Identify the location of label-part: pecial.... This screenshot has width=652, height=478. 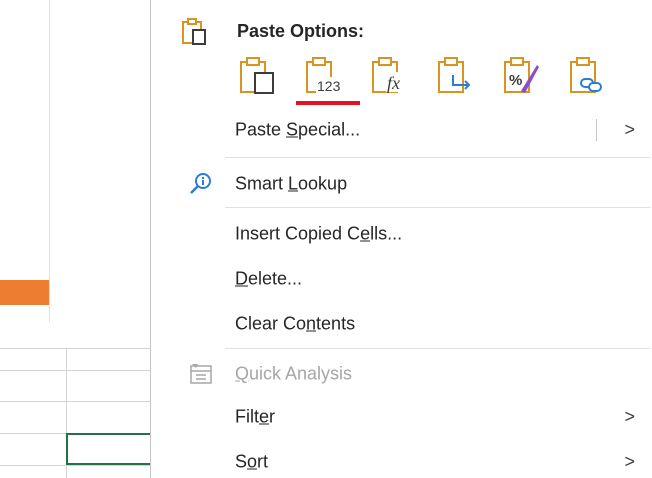
(329, 129).